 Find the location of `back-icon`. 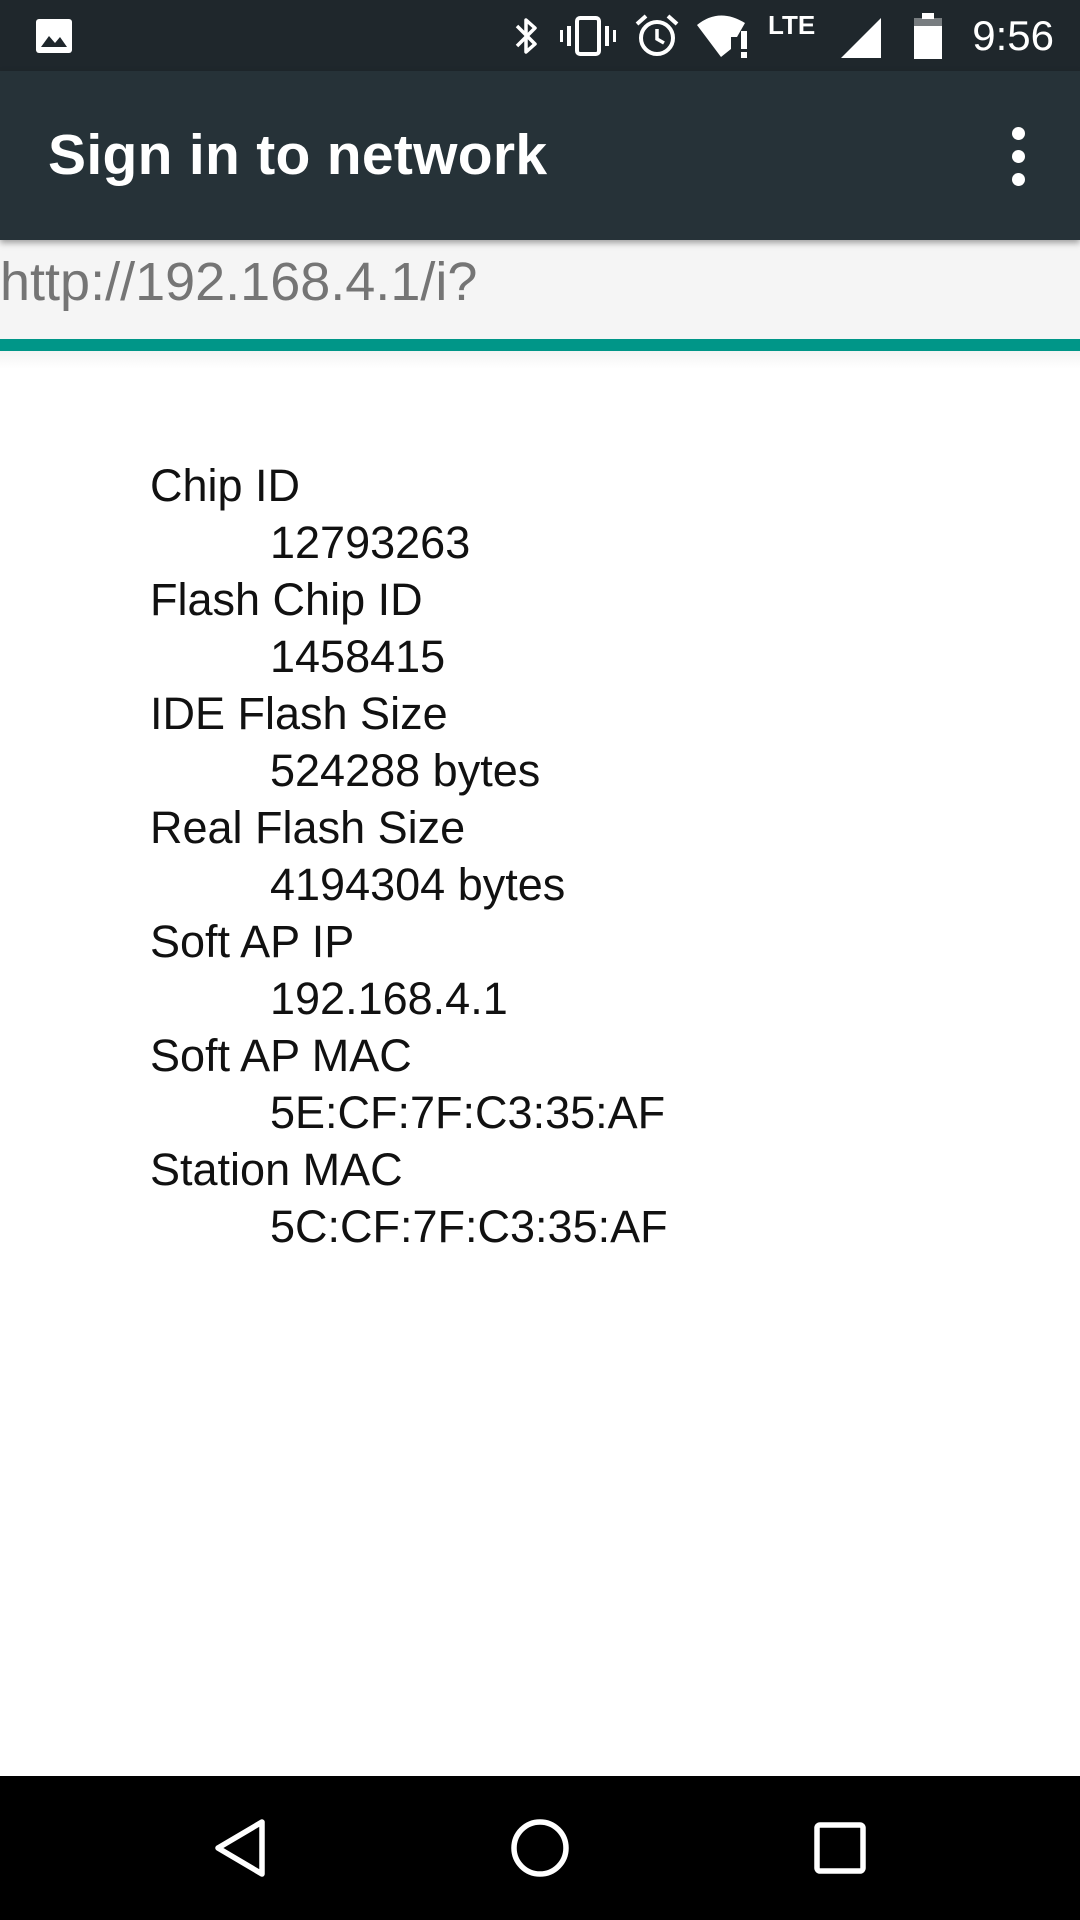

back-icon is located at coordinates (240, 1848).